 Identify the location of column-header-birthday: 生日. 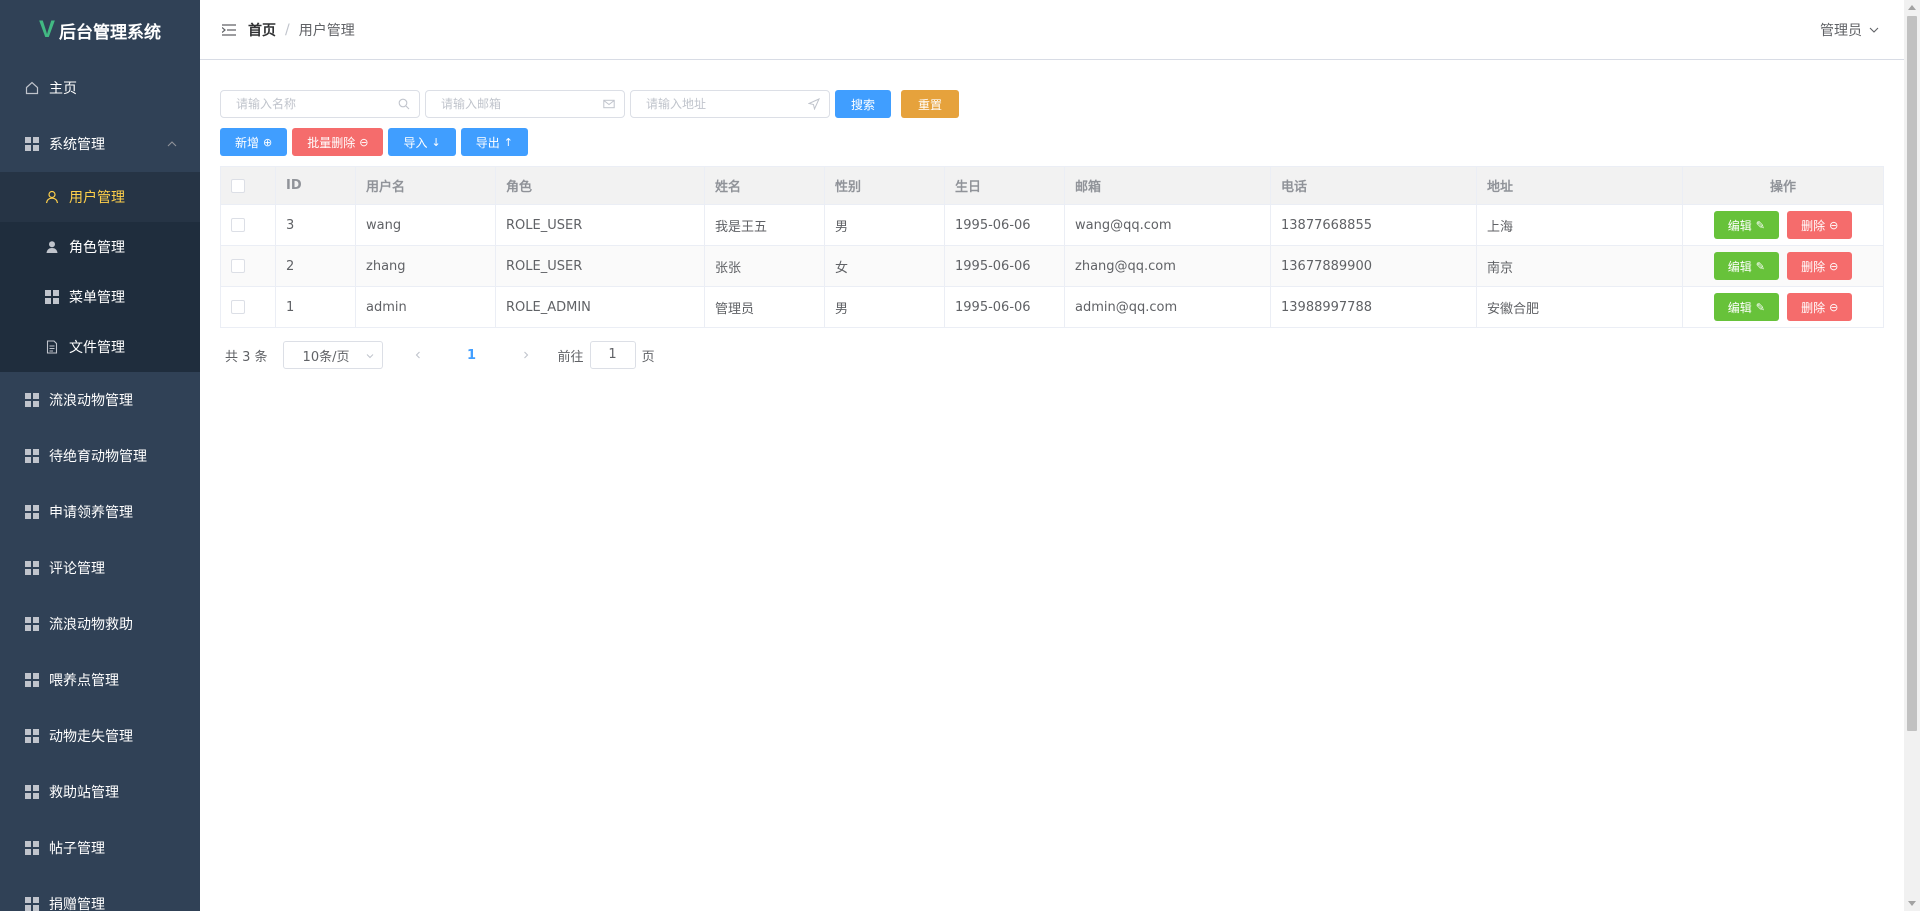
(1004, 185).